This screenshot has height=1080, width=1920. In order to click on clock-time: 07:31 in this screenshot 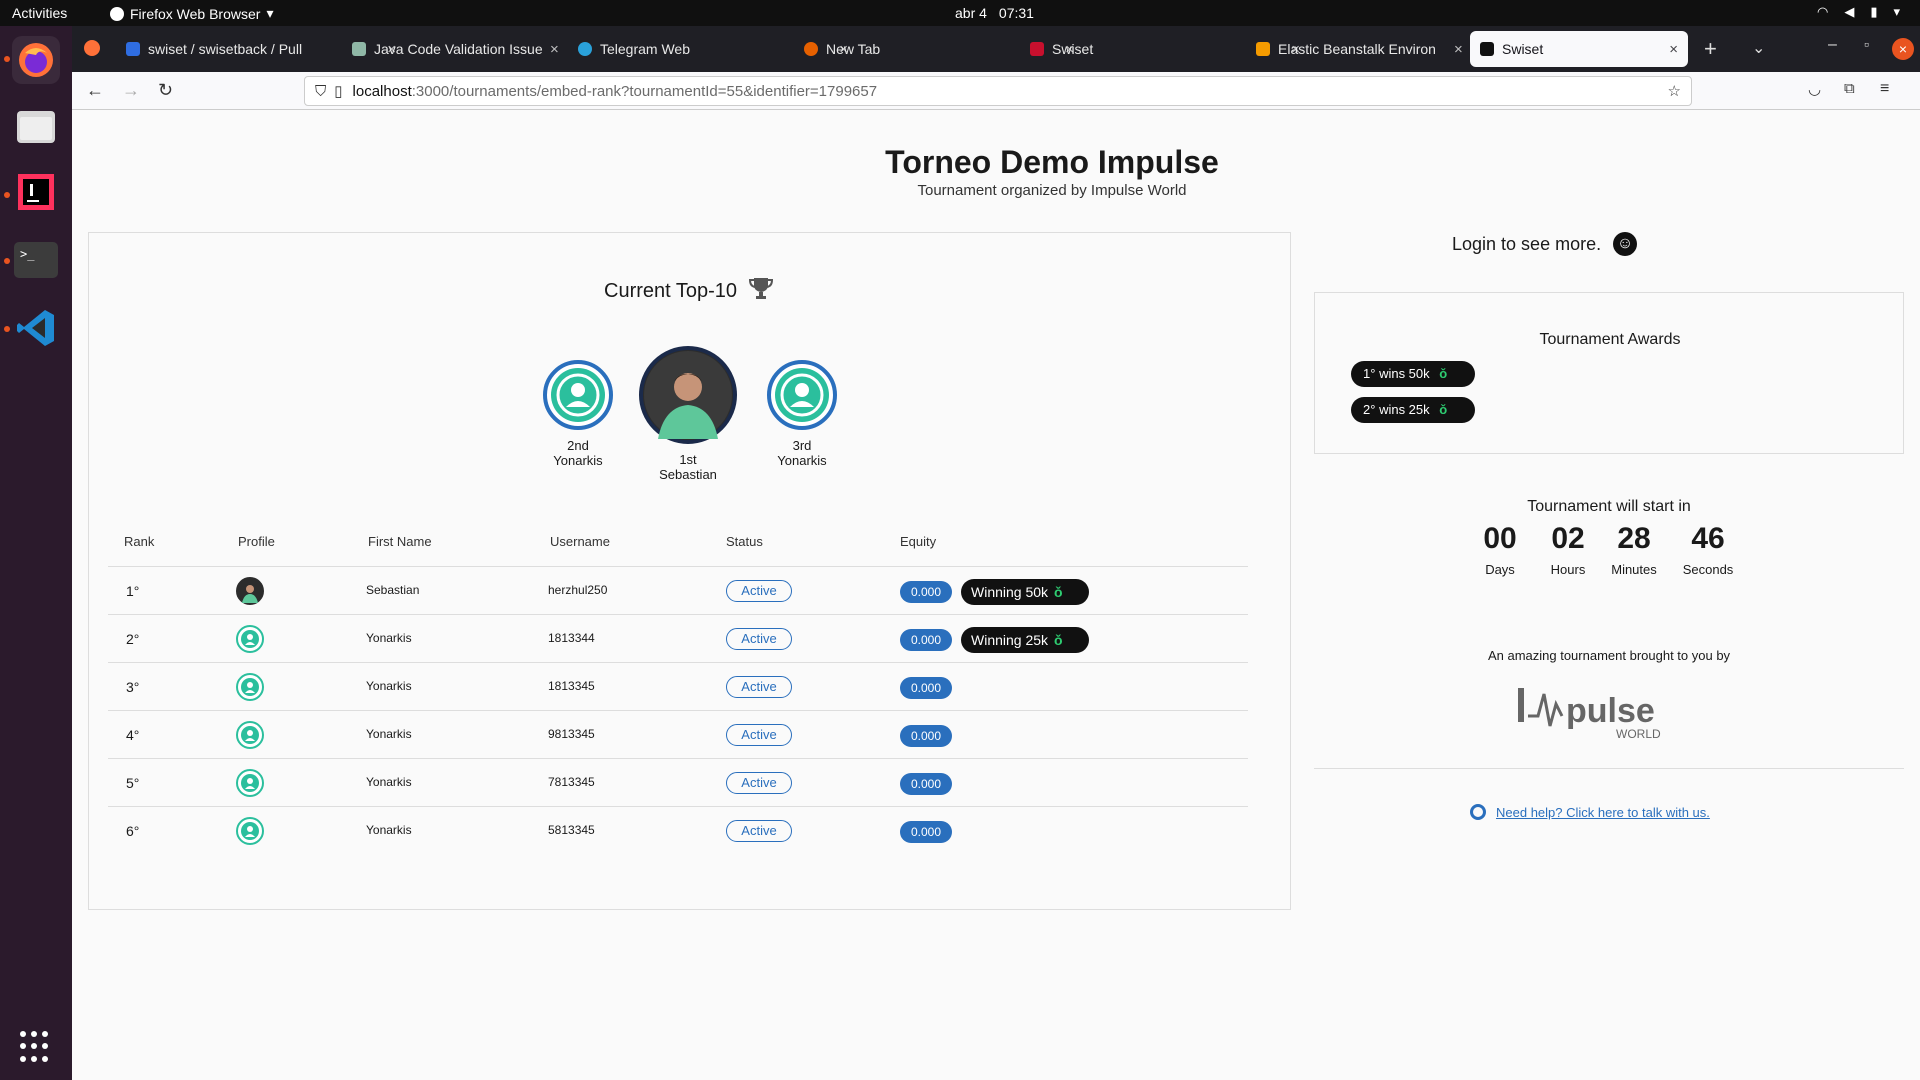, I will do `click(1016, 13)`.